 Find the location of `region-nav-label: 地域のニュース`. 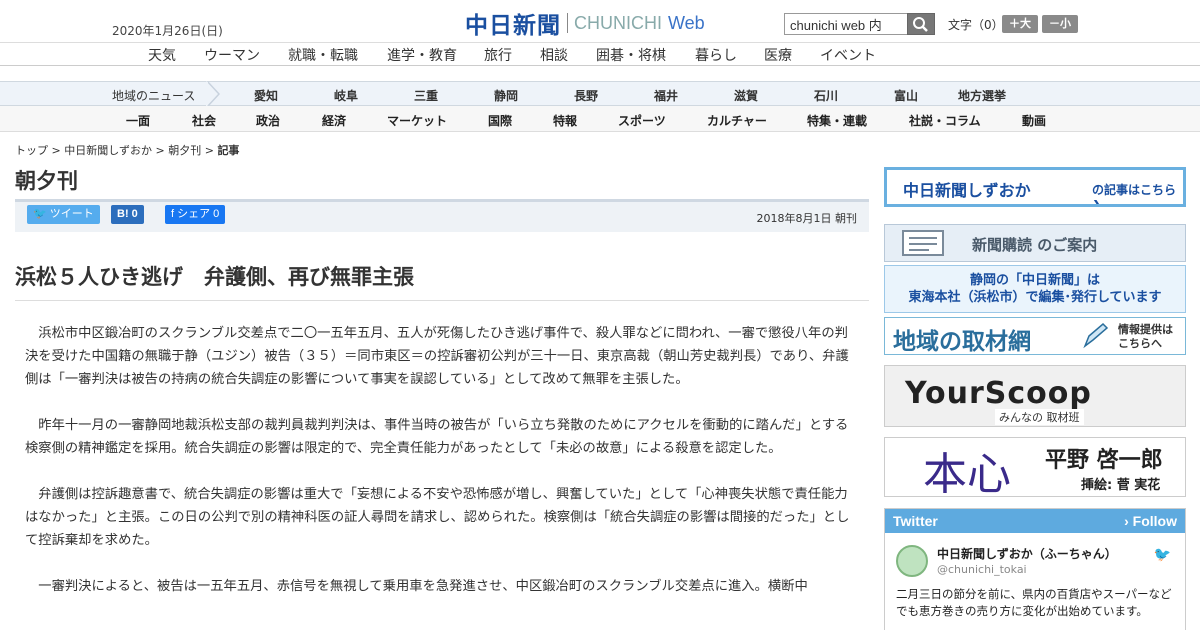

region-nav-label: 地域のニュース is located at coordinates (154, 96).